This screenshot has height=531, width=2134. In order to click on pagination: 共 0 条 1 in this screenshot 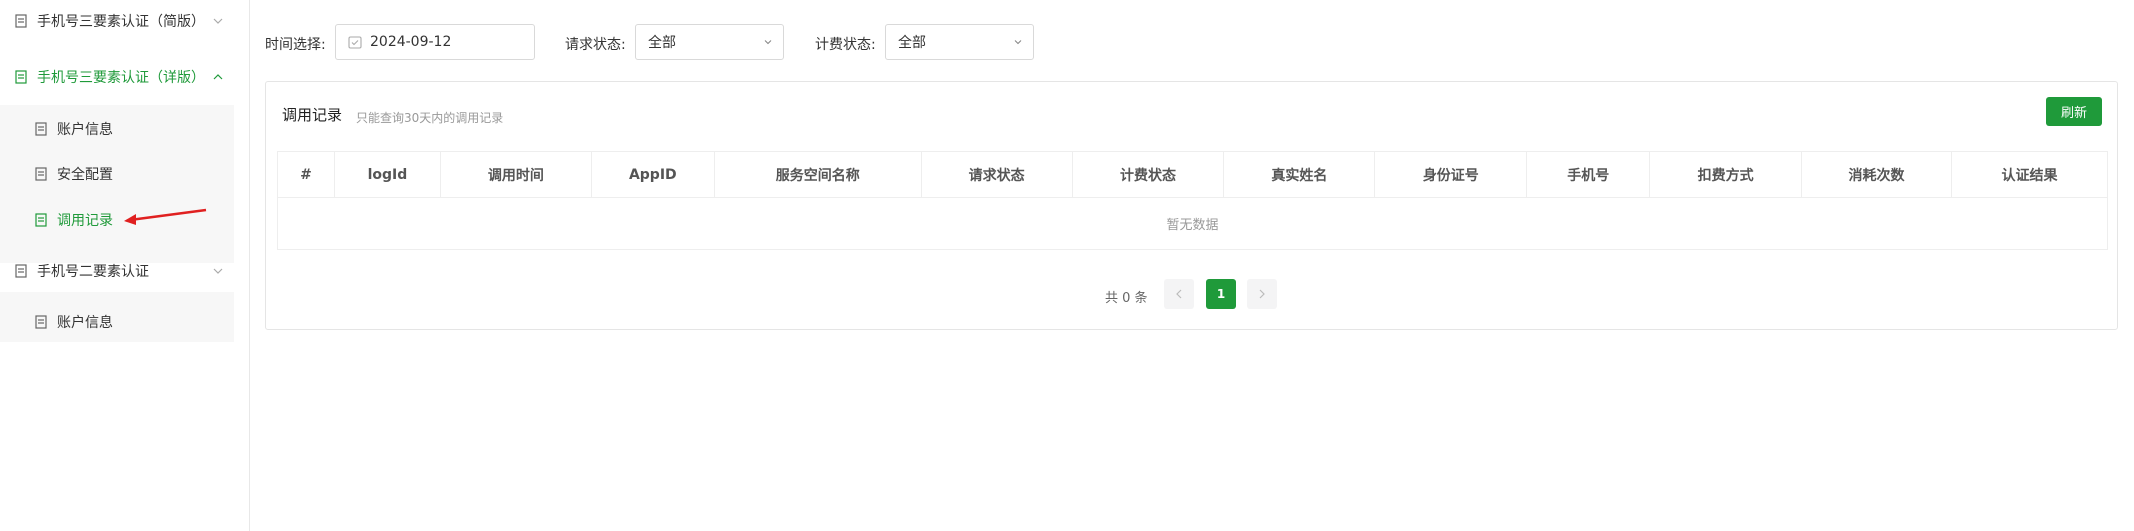, I will do `click(1191, 294)`.